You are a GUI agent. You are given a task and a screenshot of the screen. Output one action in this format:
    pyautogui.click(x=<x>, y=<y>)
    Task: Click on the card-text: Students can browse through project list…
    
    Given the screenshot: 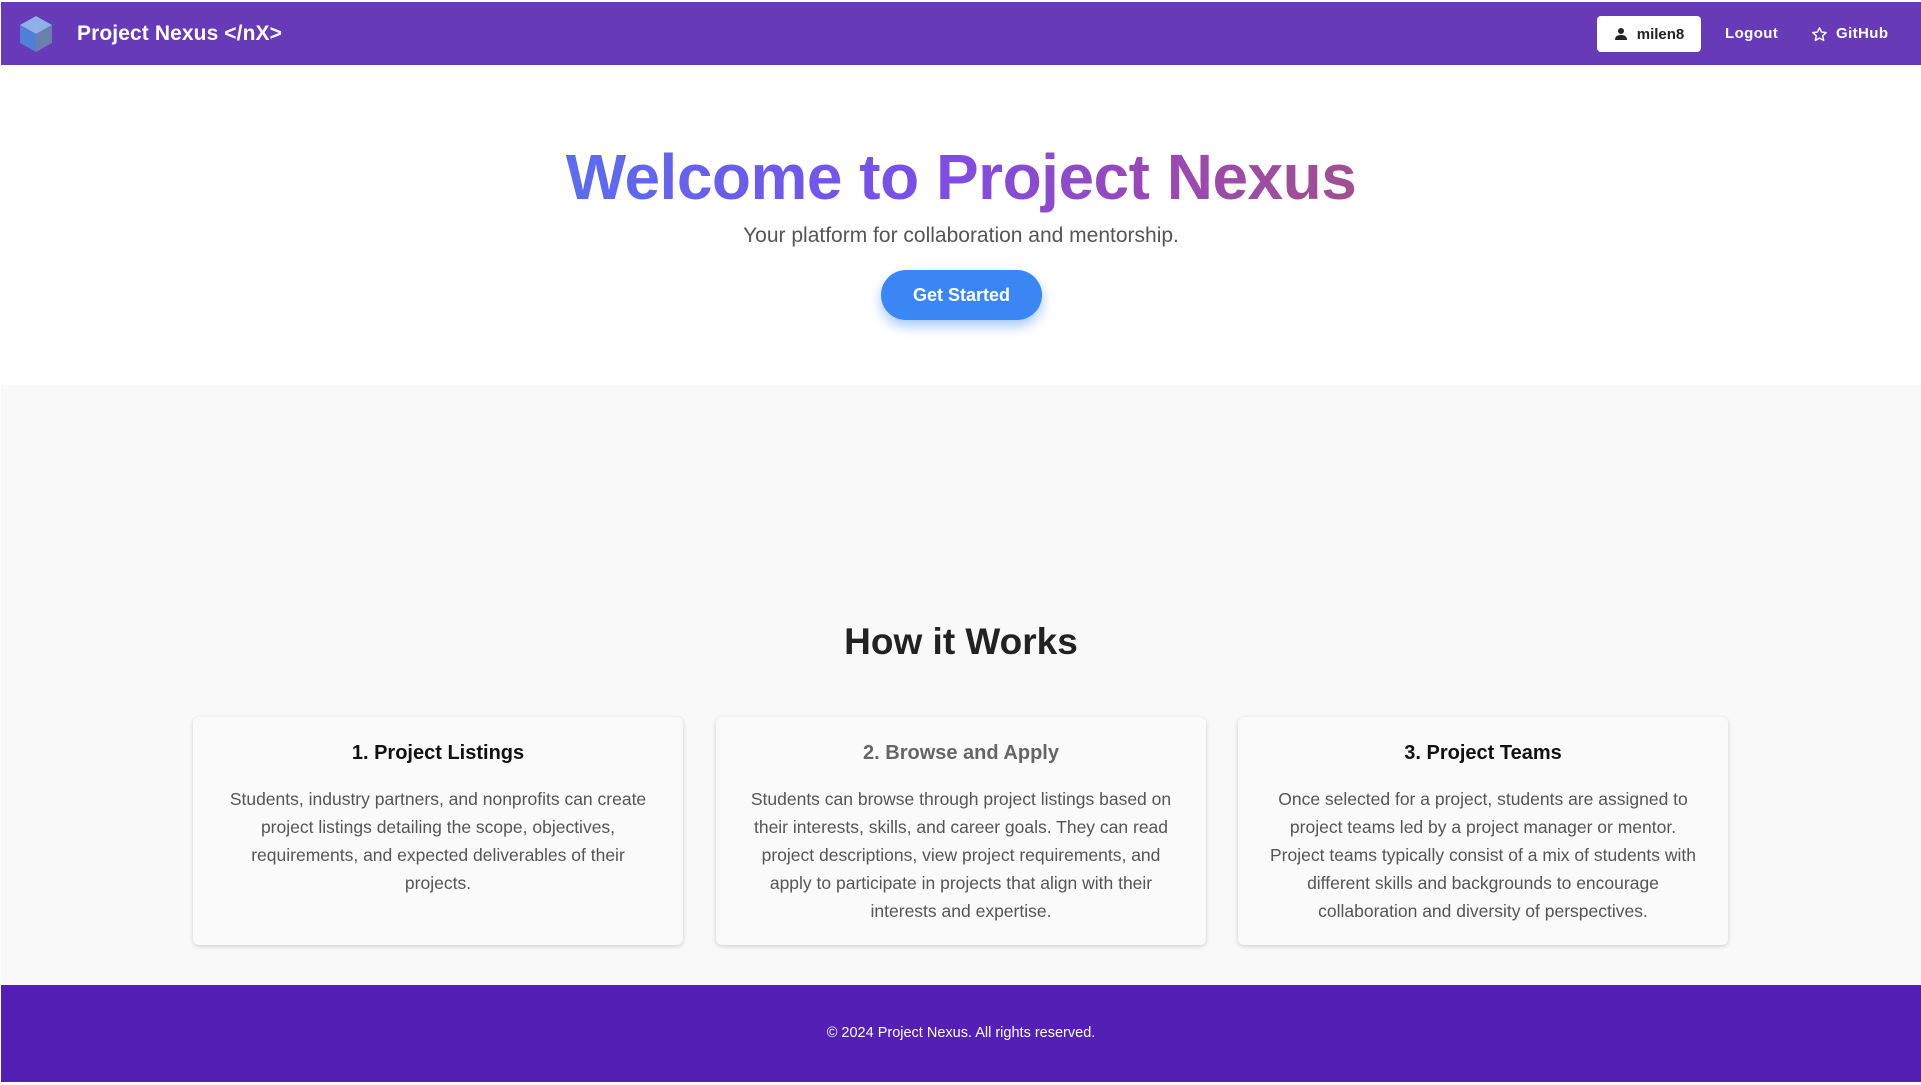 What is the action you would take?
    pyautogui.click(x=961, y=855)
    